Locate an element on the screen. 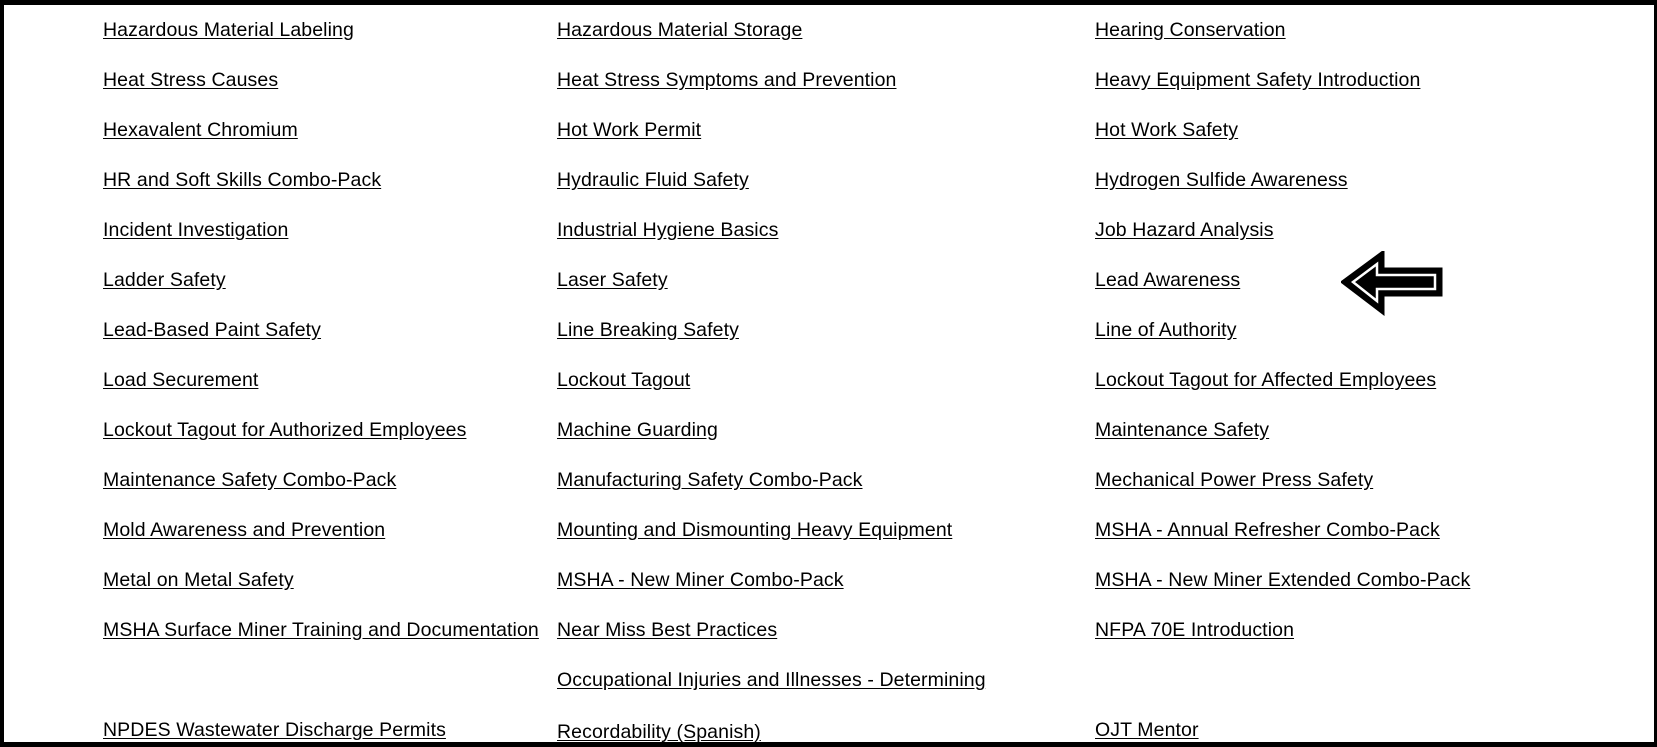  course-list-item: Lockout Tagout for Affected Employees is located at coordinates (1374, 380).